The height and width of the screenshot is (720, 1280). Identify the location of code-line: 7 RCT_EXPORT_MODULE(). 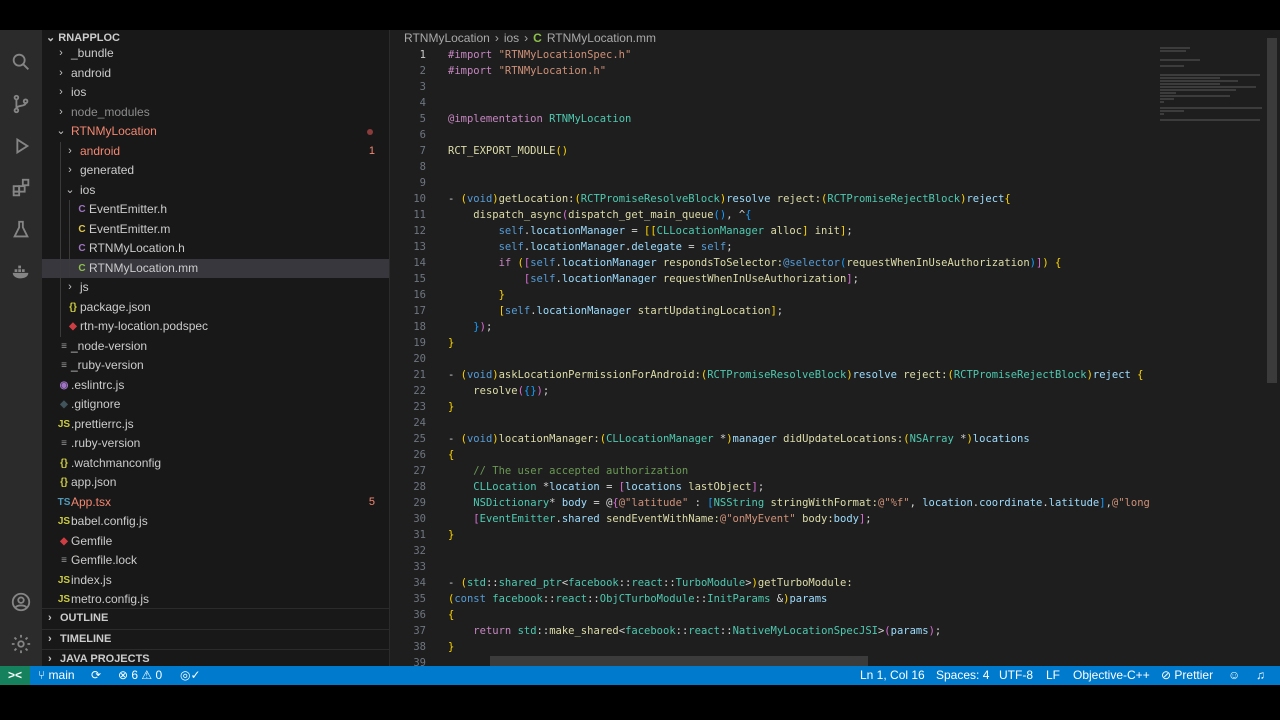
(835, 151).